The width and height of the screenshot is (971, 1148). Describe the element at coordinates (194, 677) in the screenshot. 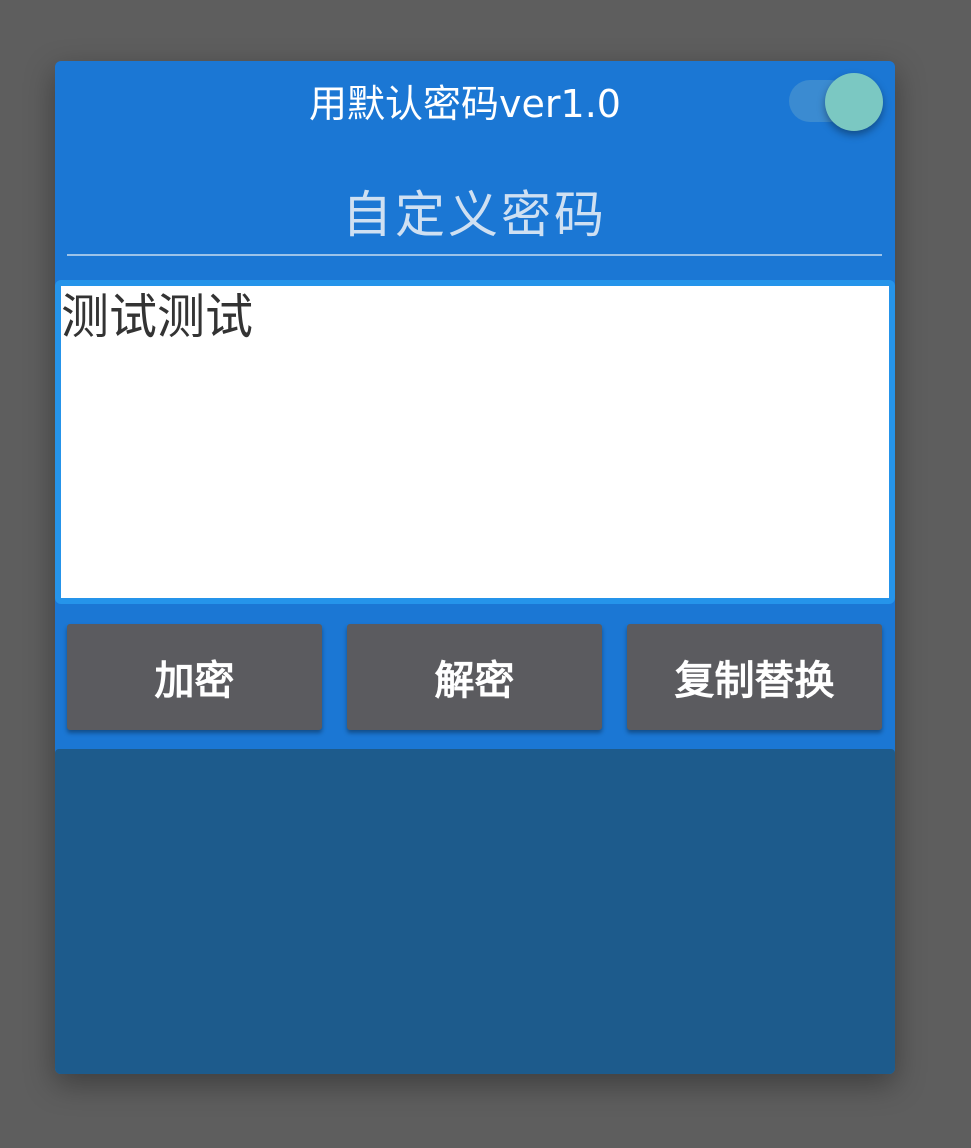

I see `encrypt-button: 加密` at that location.